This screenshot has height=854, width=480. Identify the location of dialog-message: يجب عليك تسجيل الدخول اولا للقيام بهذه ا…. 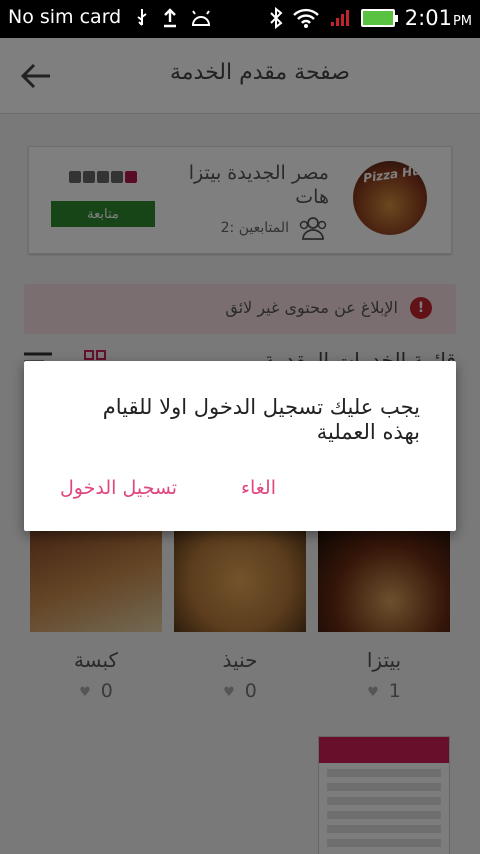
(261, 419).